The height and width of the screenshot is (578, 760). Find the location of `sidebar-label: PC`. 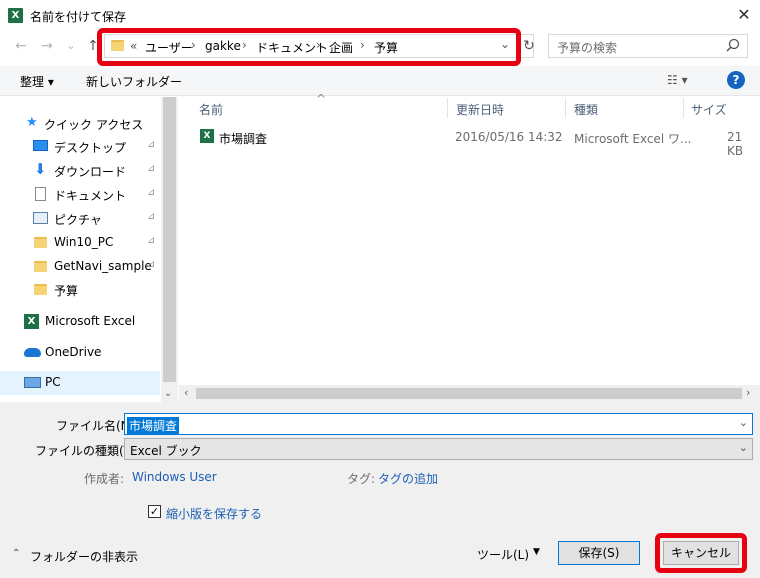

sidebar-label: PC is located at coordinates (53, 382).